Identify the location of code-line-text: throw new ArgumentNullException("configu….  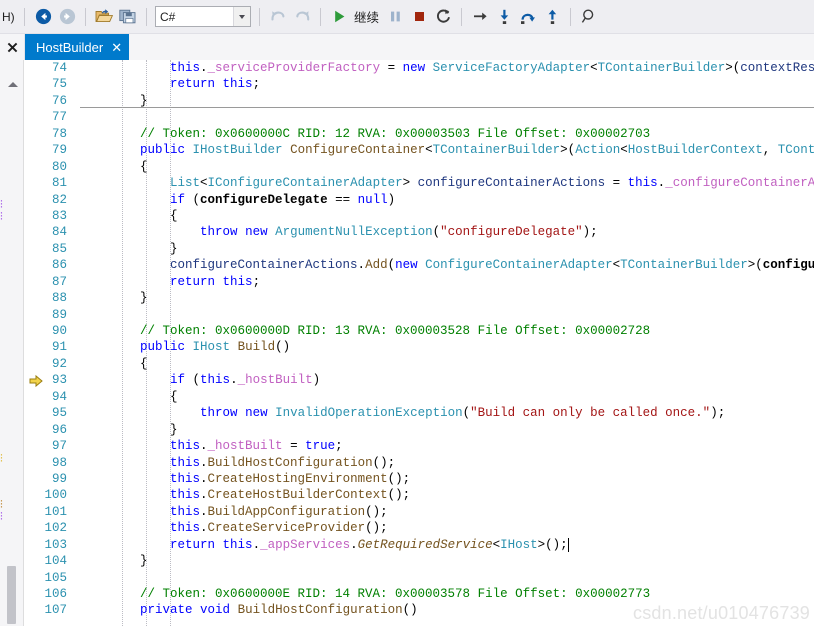
(339, 232).